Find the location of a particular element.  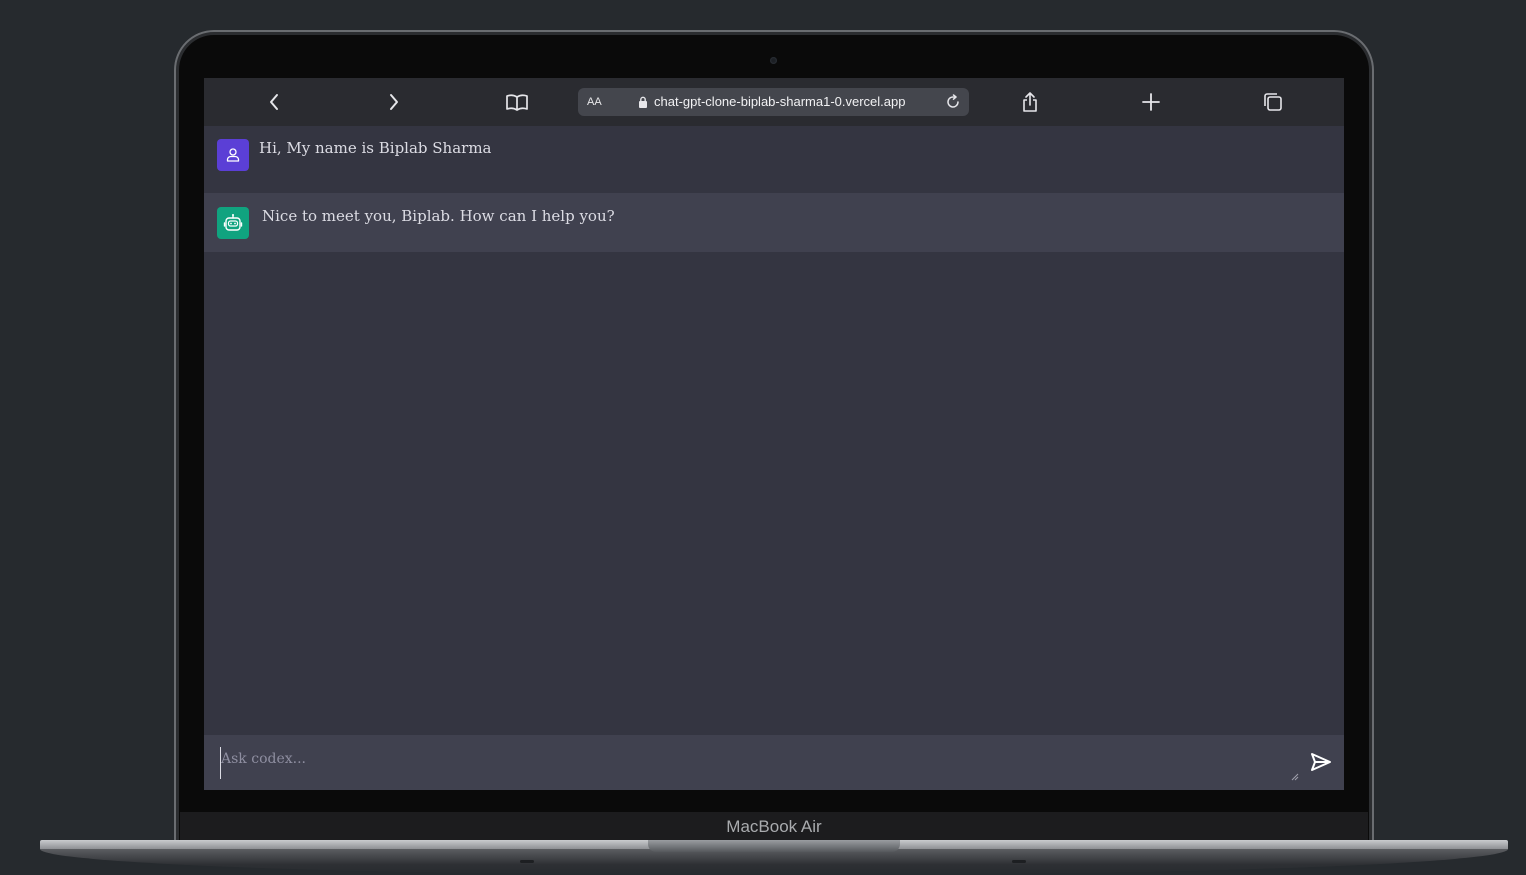

share-button is located at coordinates (1030, 102).